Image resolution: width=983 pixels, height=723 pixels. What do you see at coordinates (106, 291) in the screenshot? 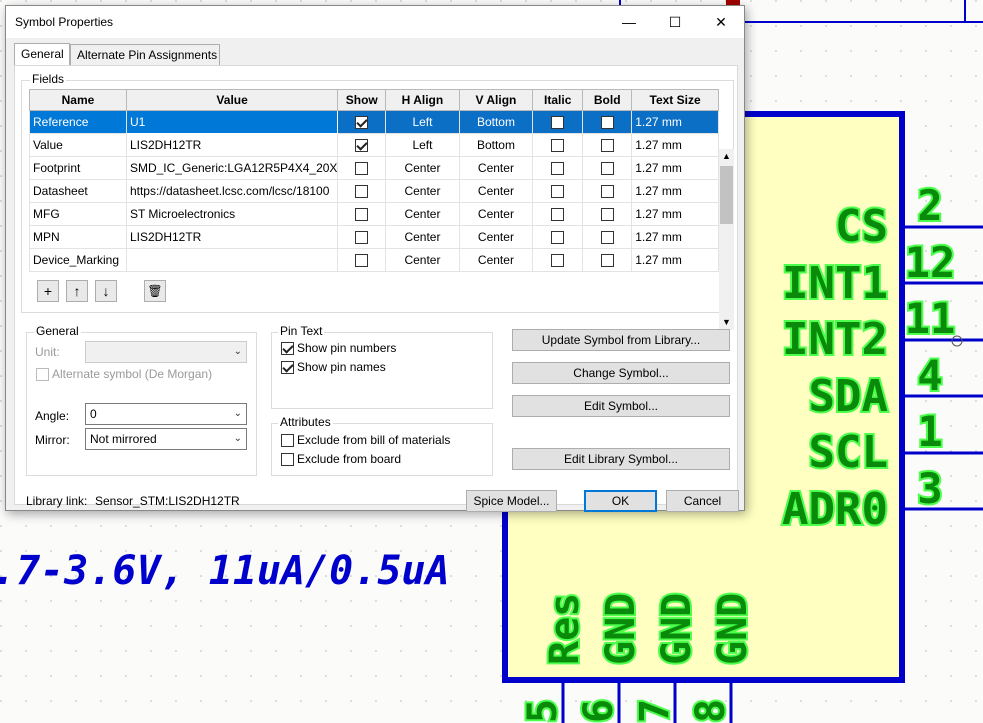
I see `move-down-button: ↓` at bounding box center [106, 291].